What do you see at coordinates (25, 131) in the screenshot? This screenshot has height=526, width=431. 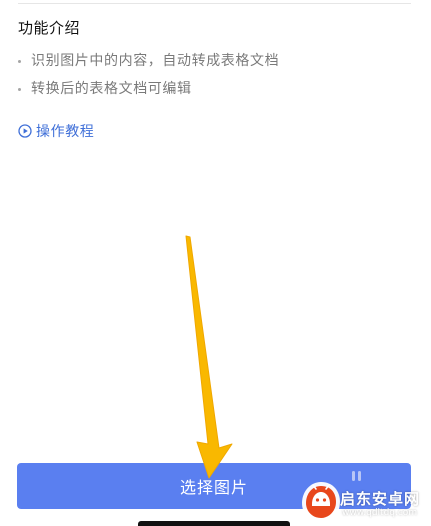 I see `play-circle-icon` at bounding box center [25, 131].